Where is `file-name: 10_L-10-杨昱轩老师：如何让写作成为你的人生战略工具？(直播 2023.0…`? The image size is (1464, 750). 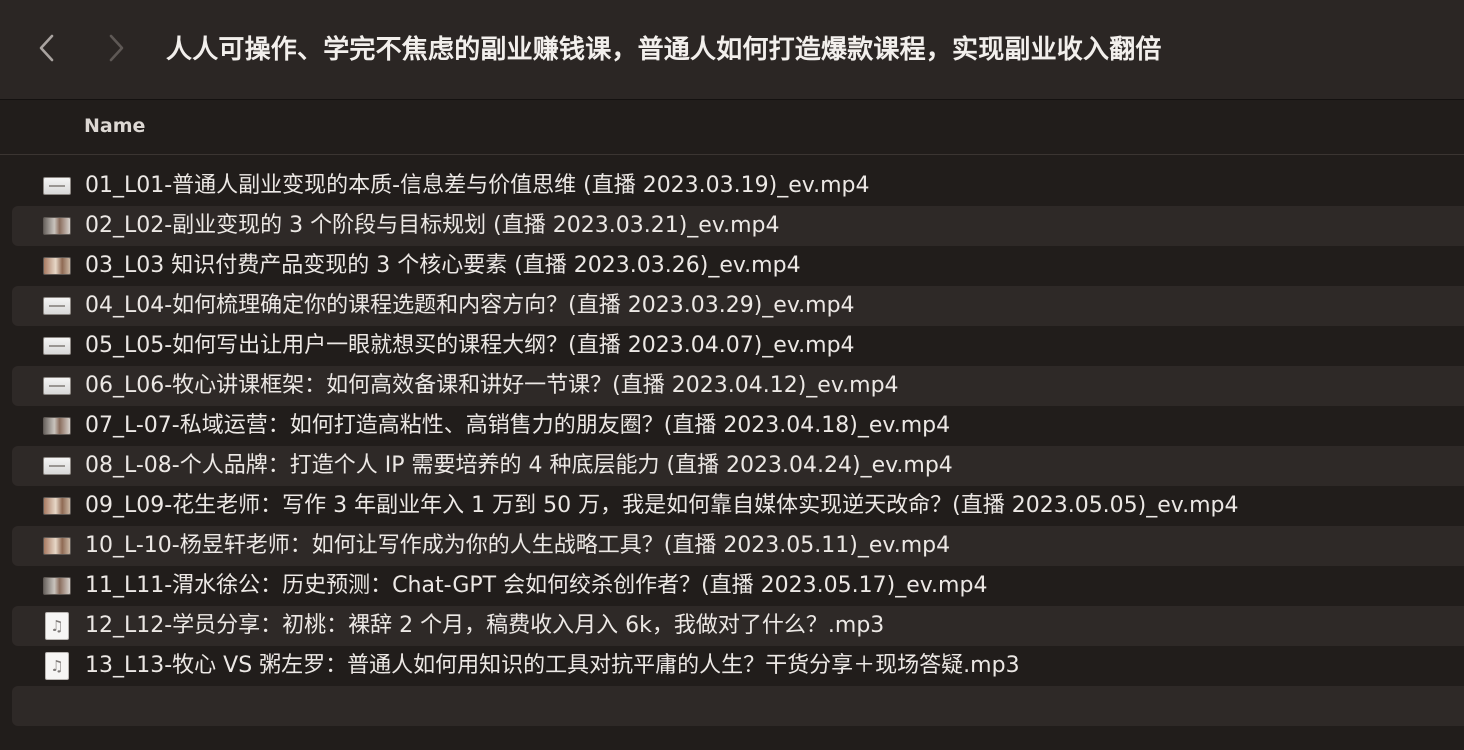 file-name: 10_L-10-杨昱轩老师：如何让写作成为你的人生战略工具？(直播 2023.0… is located at coordinates (518, 545).